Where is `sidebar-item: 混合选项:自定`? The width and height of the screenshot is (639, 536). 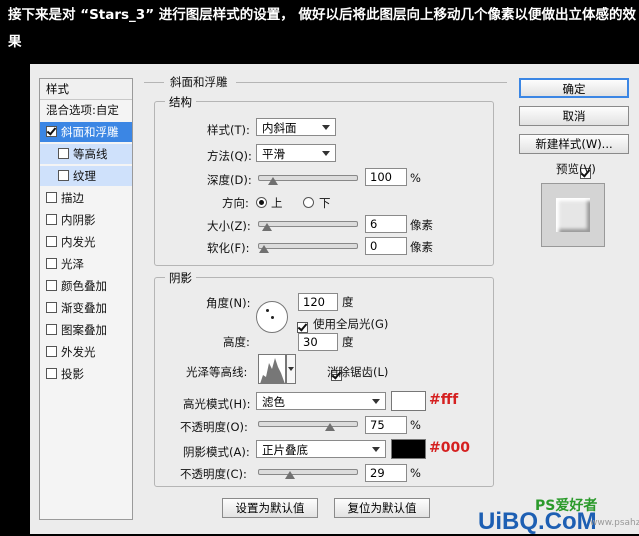
sidebar-item: 混合选项:自定 is located at coordinates (86, 110).